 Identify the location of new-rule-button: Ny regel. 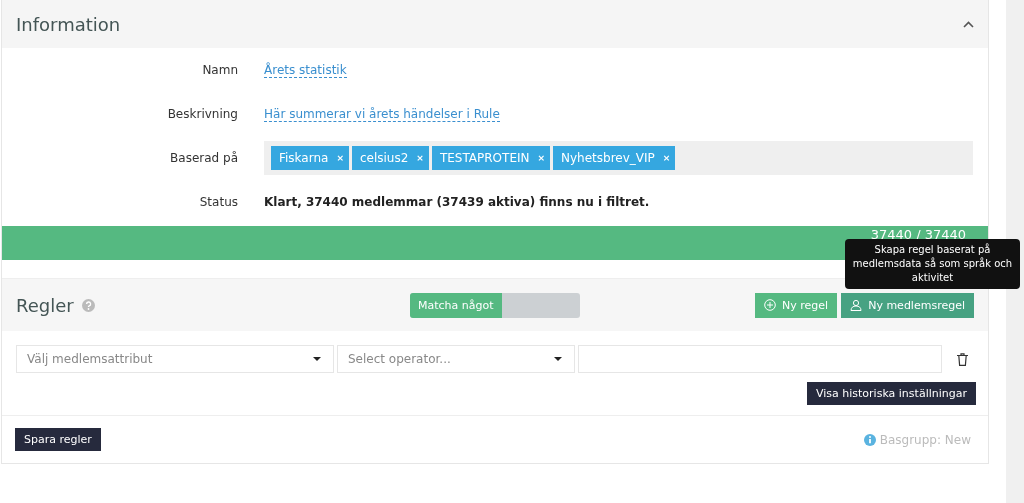
(796, 305).